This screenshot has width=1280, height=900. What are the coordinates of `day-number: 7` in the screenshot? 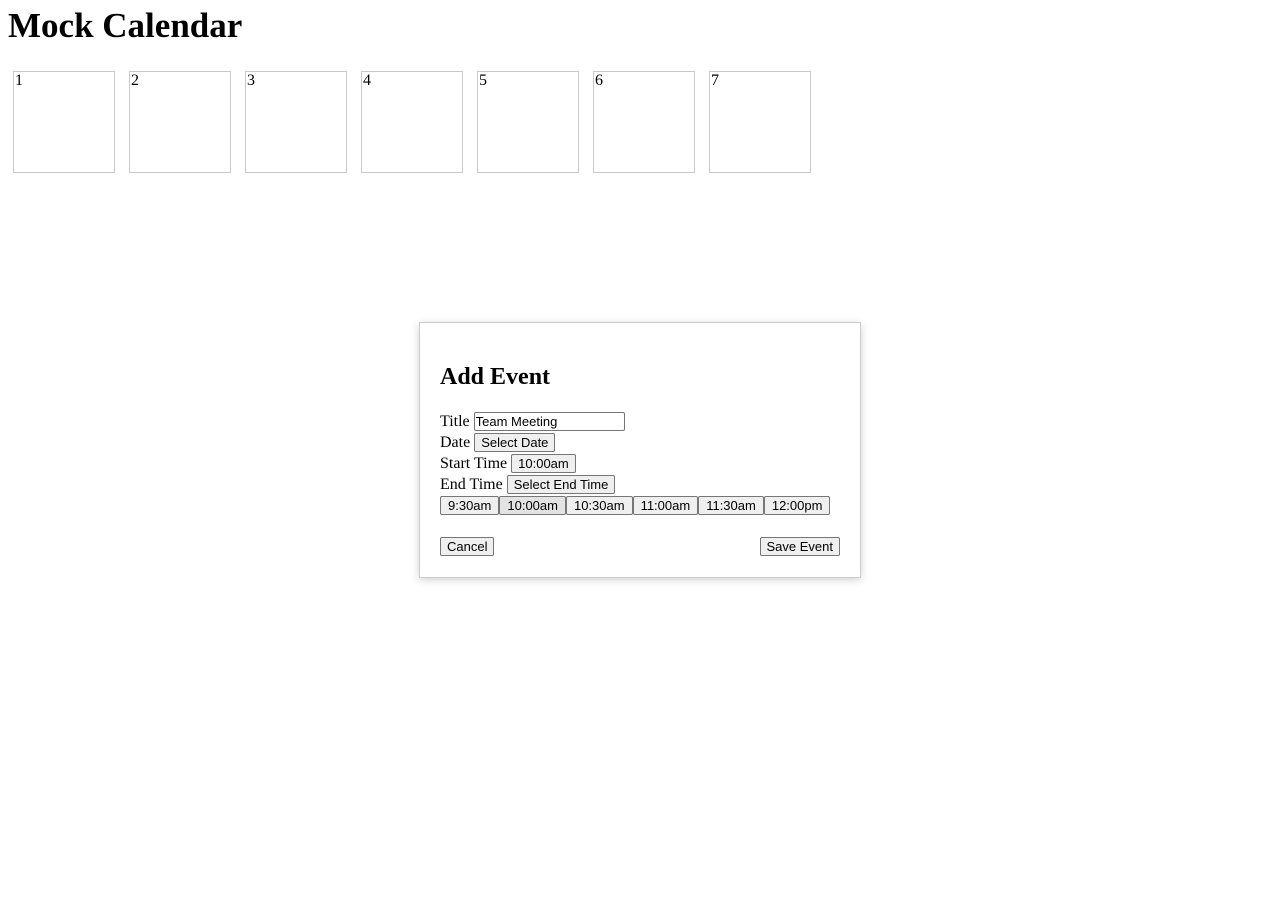 It's located at (715, 80).